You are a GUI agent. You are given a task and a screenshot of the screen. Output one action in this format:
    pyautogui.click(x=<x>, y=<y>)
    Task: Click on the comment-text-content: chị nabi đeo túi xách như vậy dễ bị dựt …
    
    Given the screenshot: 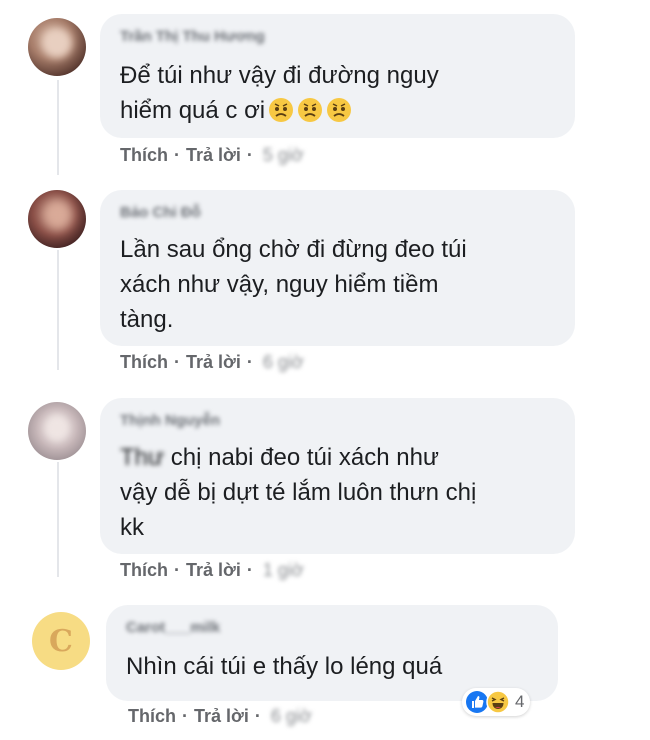 What is the action you would take?
    pyautogui.click(x=298, y=492)
    